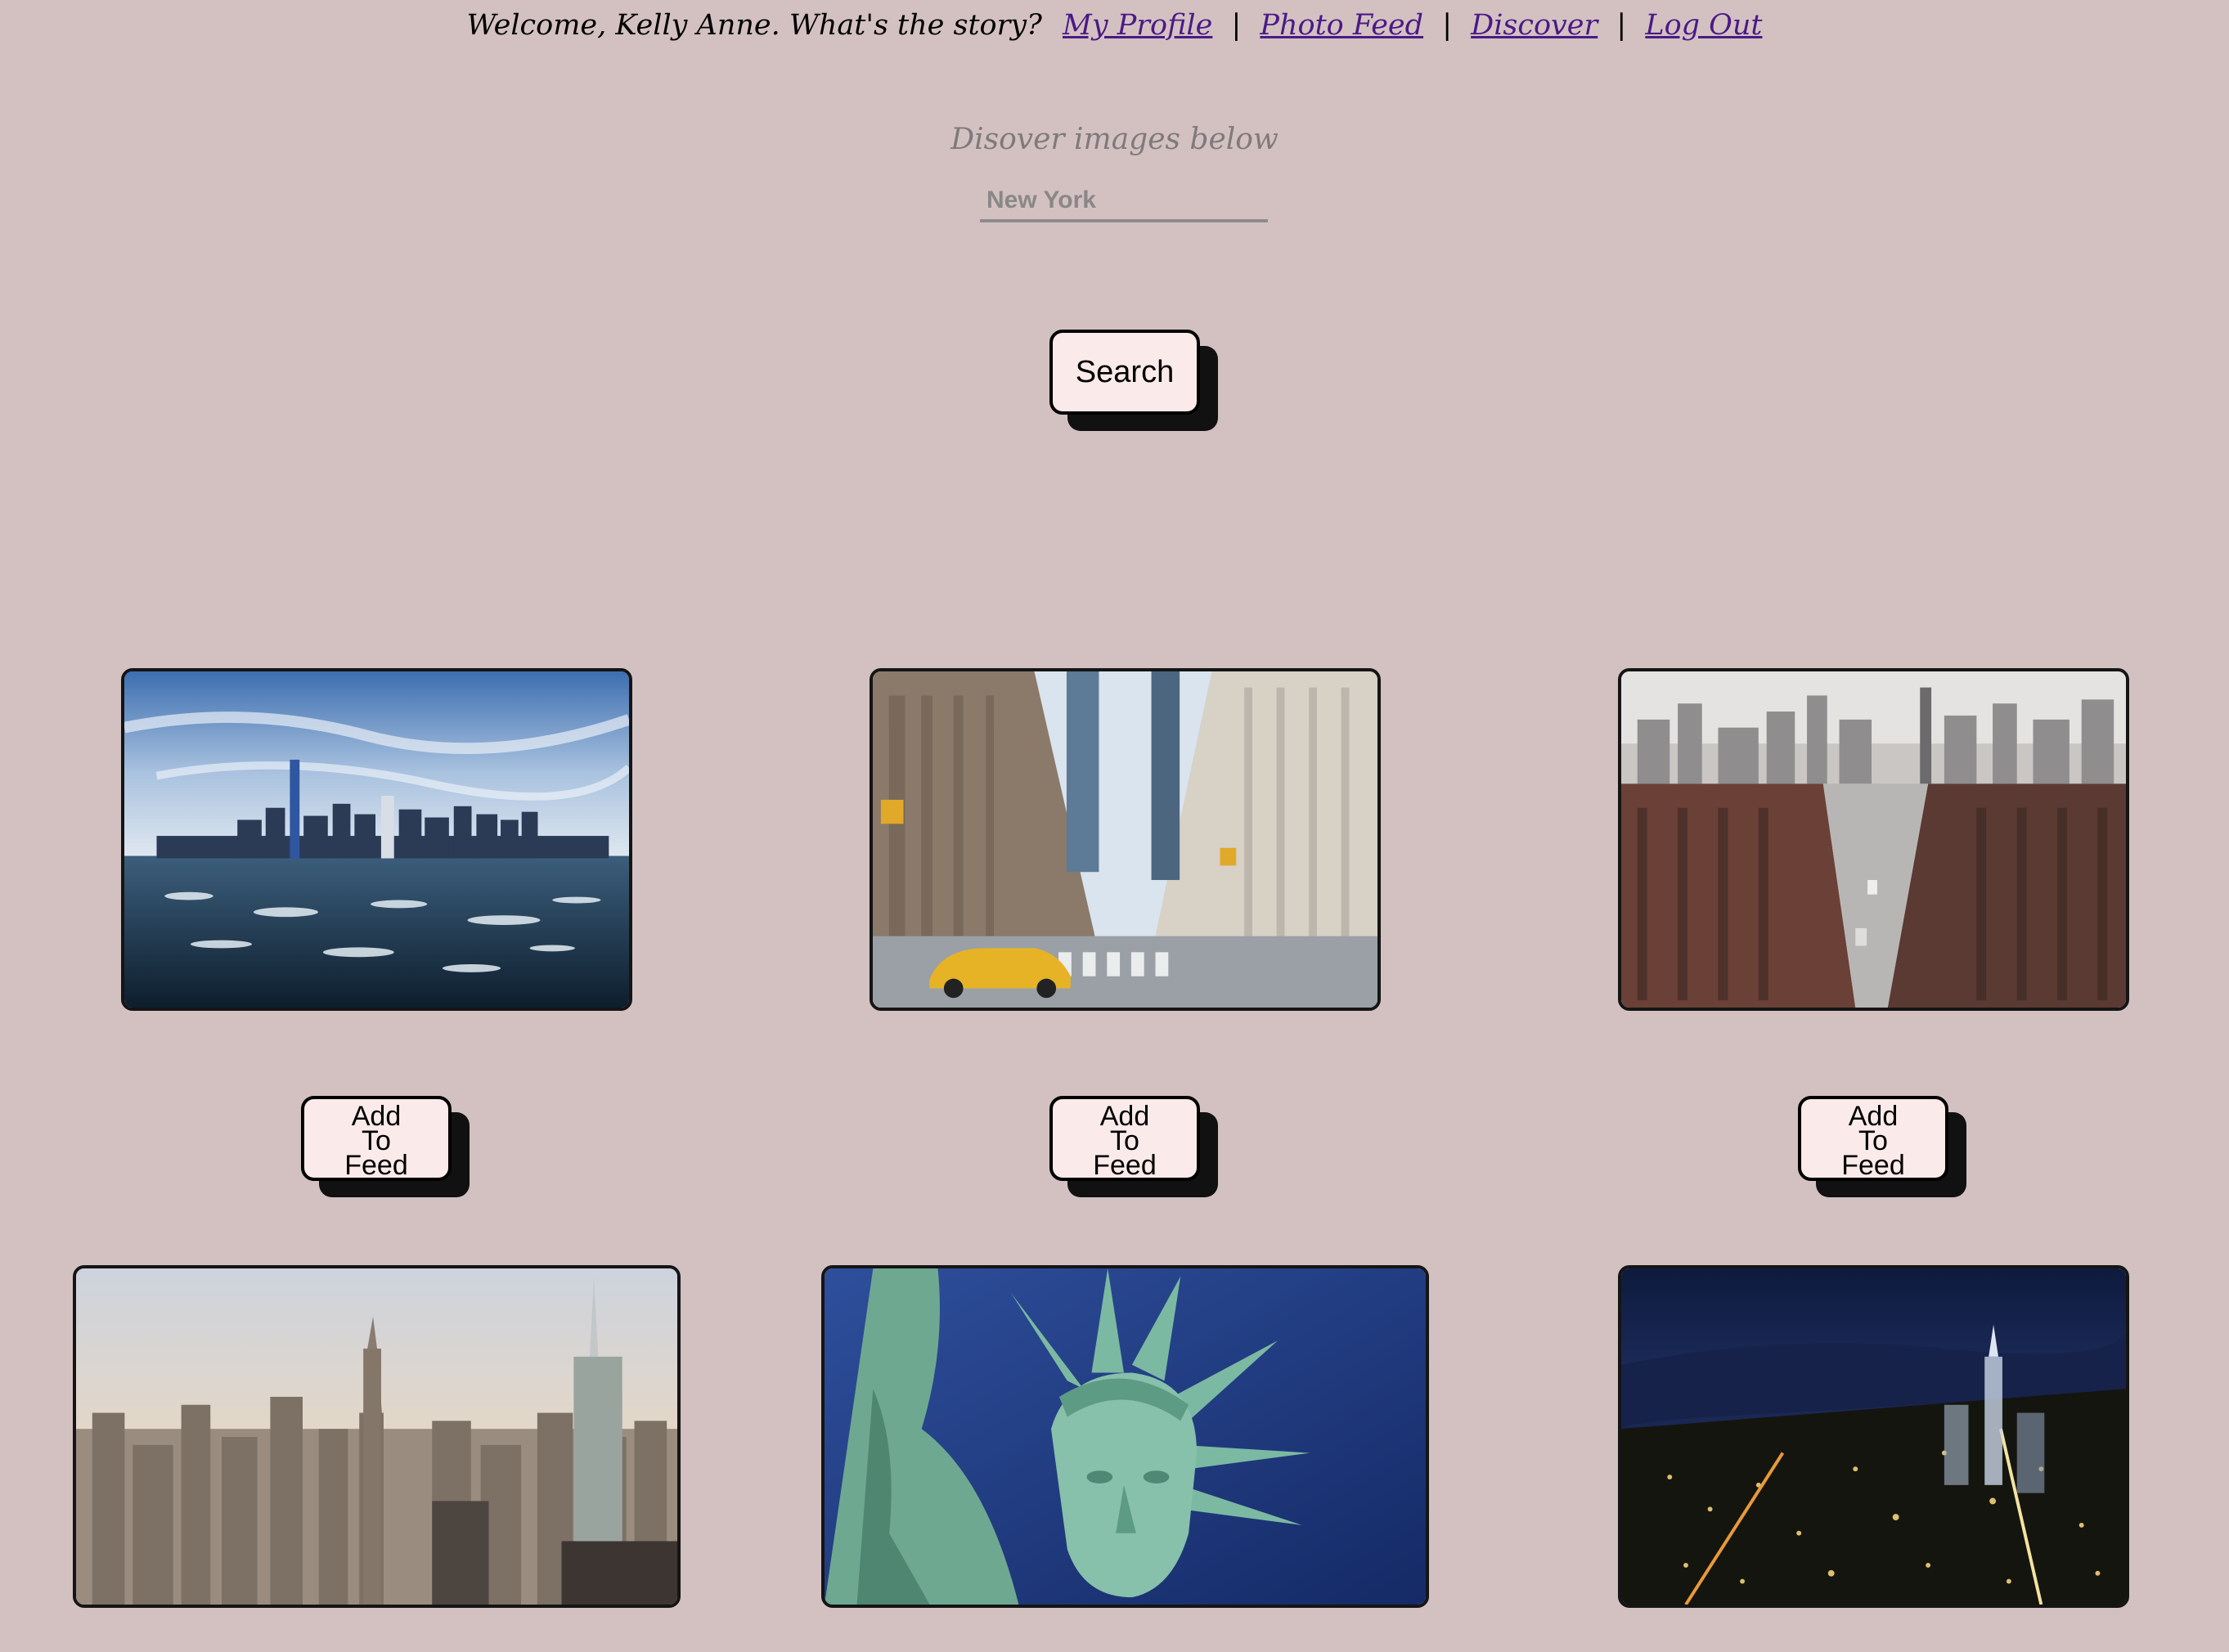  What do you see at coordinates (1873, 1138) in the screenshot?
I see `add-to-feed-button-3: Add To Feed` at bounding box center [1873, 1138].